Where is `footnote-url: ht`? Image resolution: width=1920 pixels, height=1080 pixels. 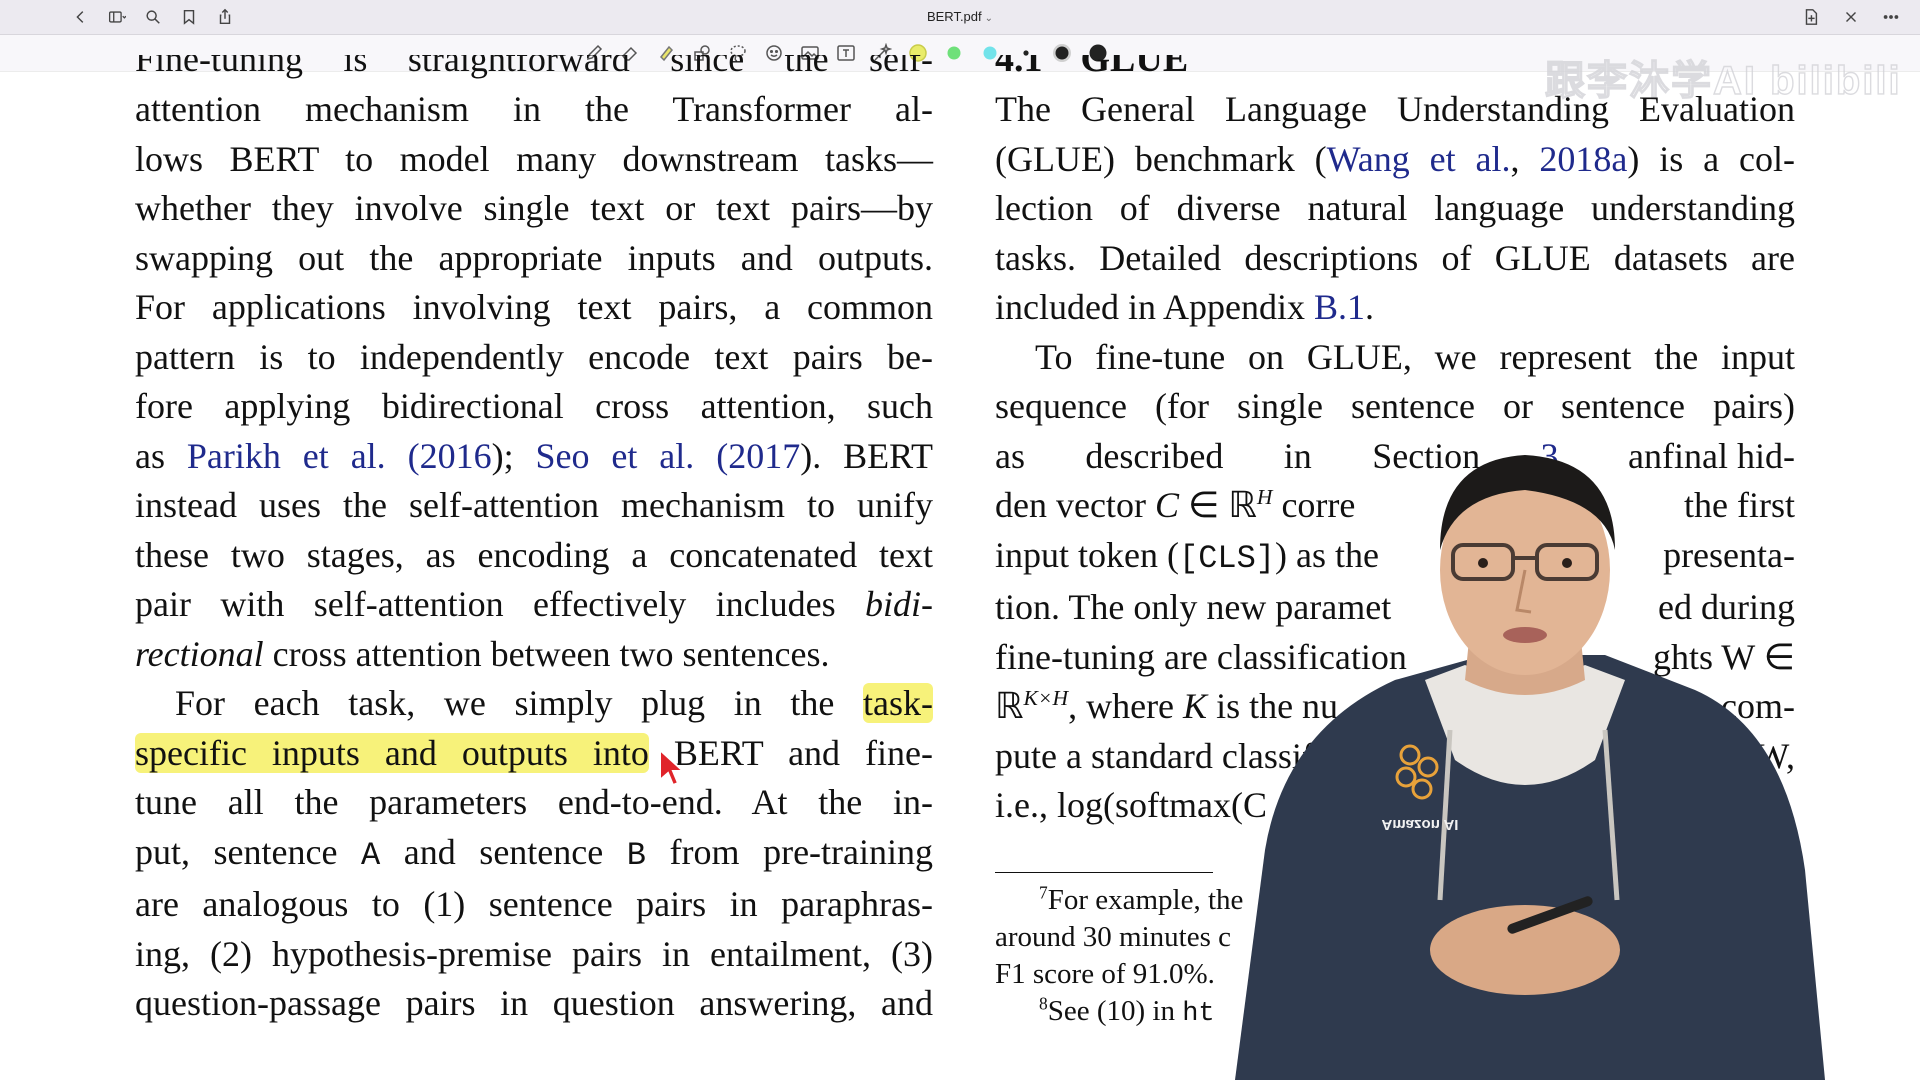 footnote-url: ht is located at coordinates (1198, 1014).